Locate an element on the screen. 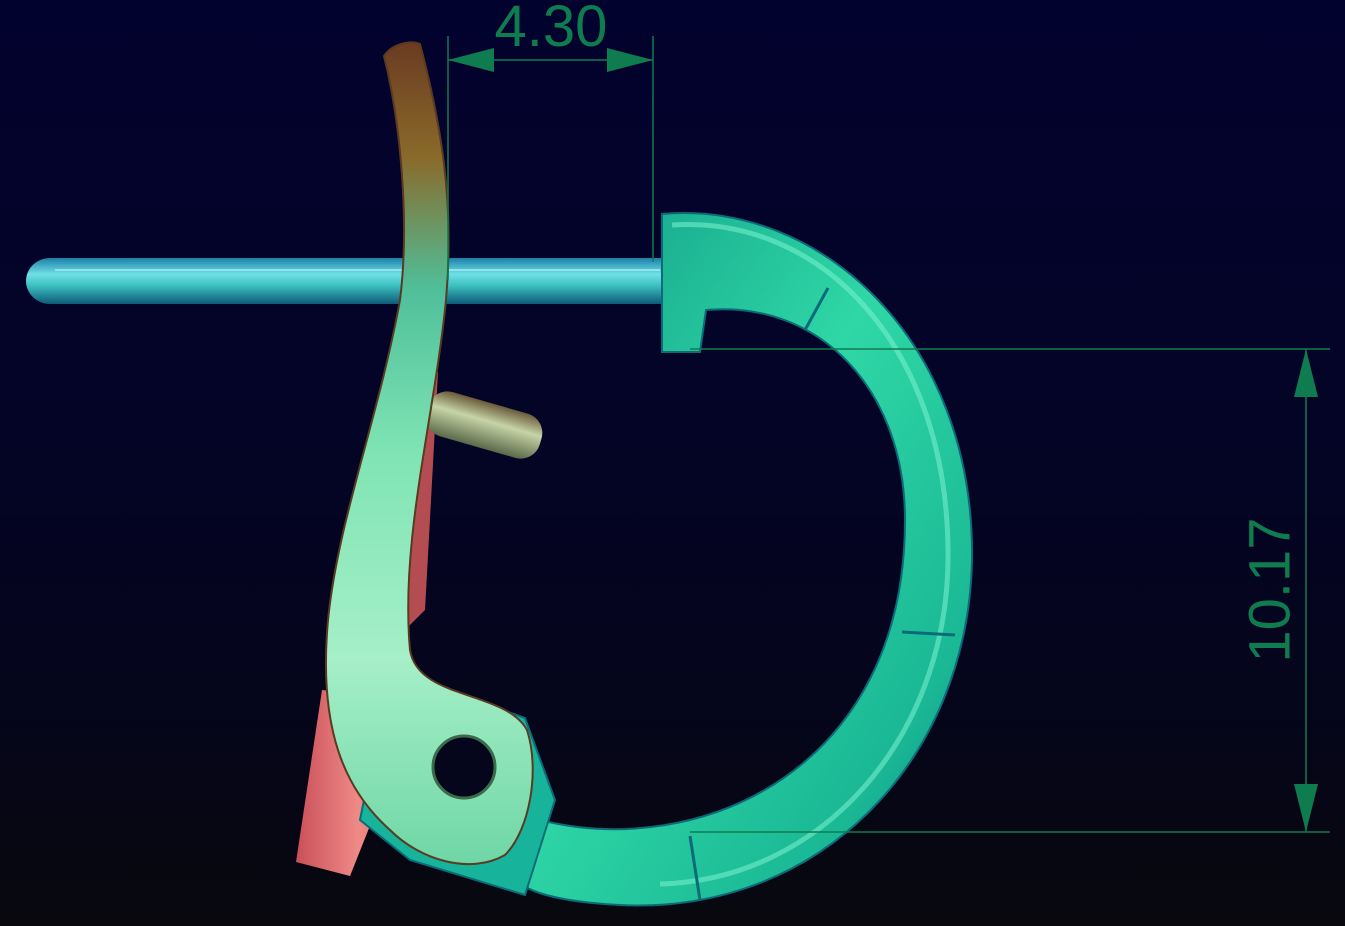  dim-arrow-bottom is located at coordinates (1306, 808).